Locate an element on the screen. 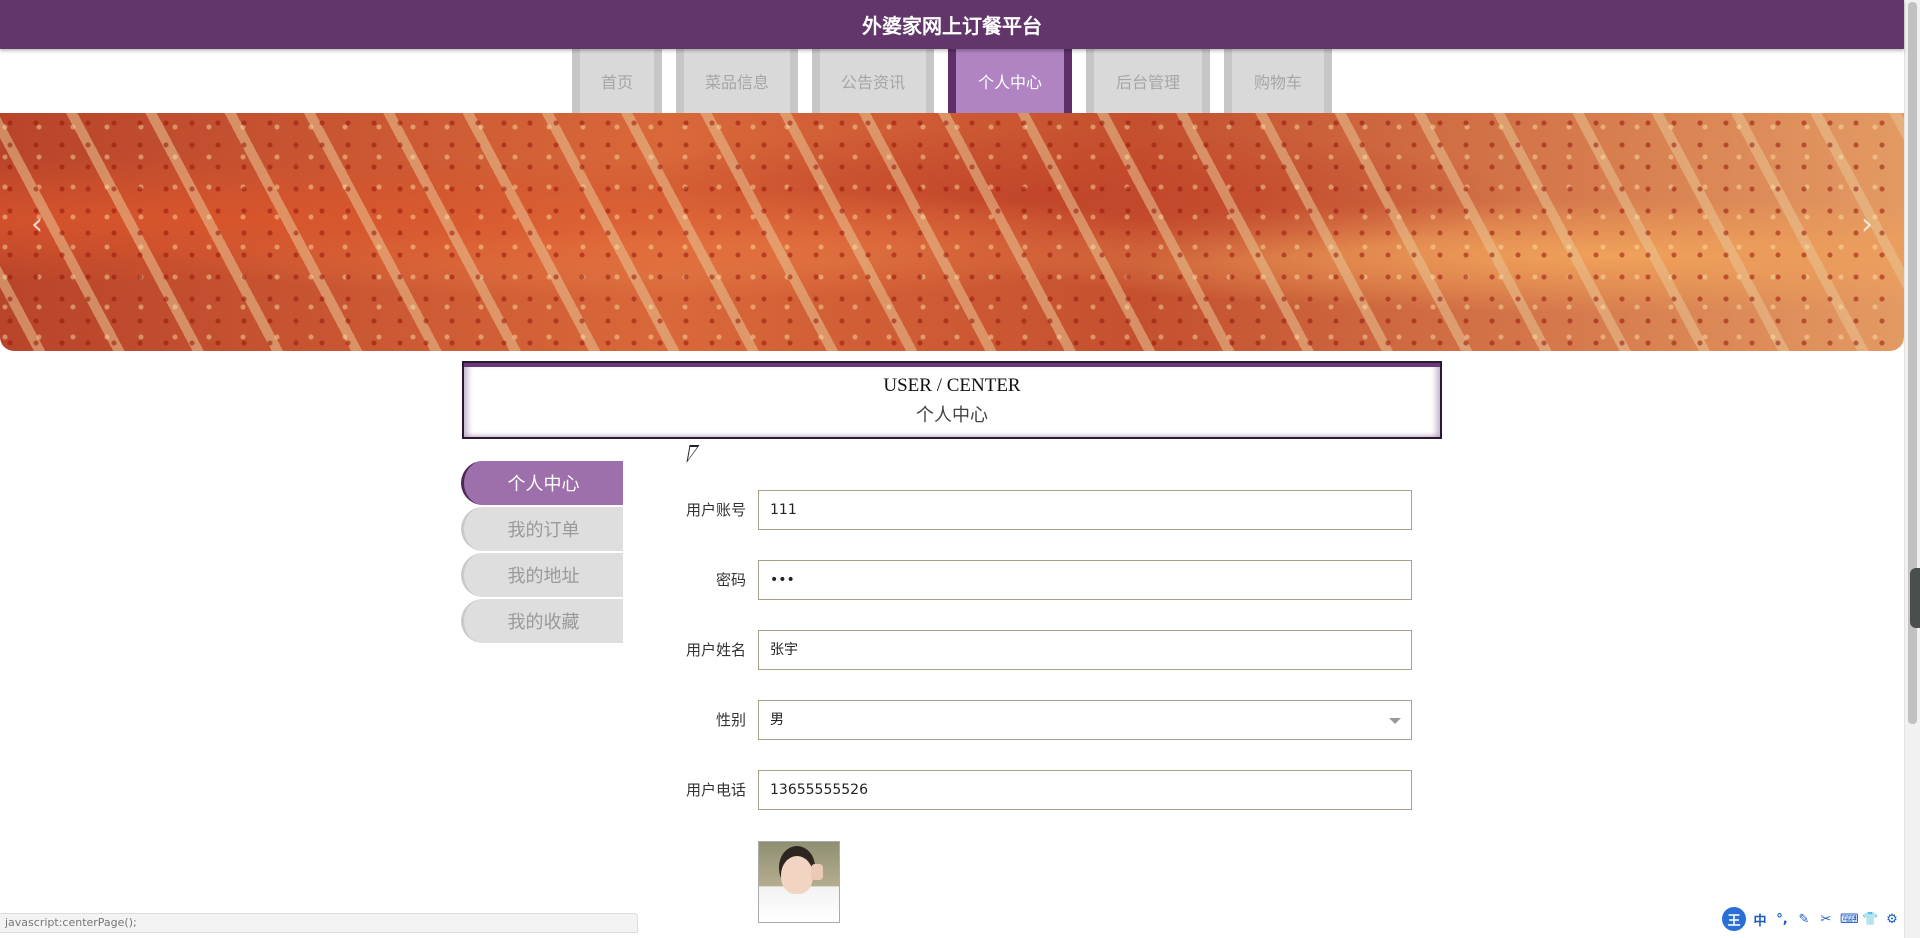  form-row-password: 密码 ••• is located at coordinates (1046, 580).